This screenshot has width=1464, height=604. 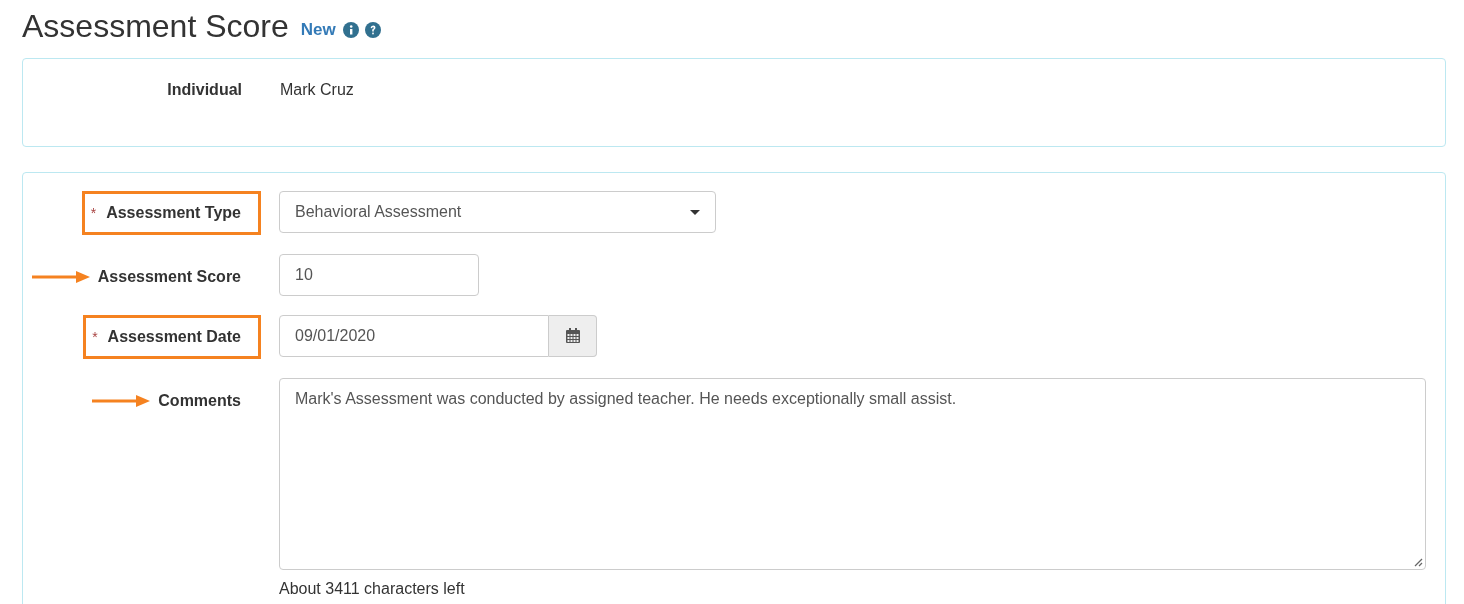 What do you see at coordinates (350, 30) in the screenshot?
I see `info-icon` at bounding box center [350, 30].